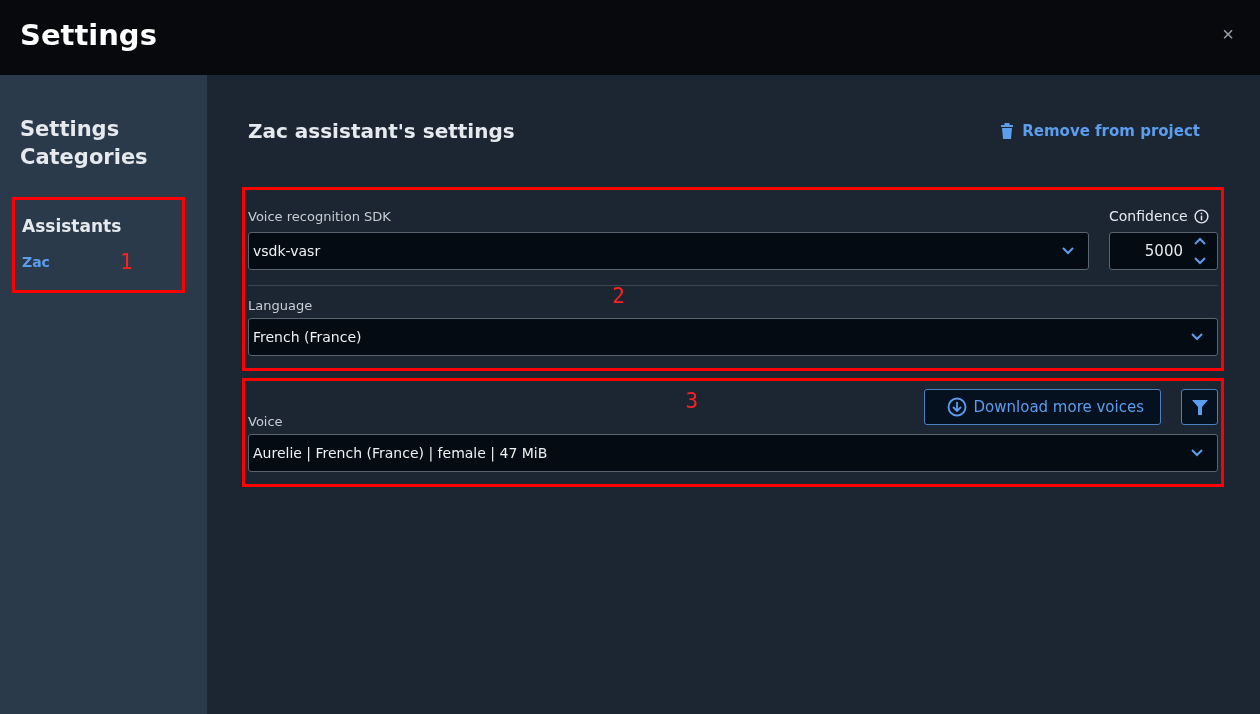  I want to click on language-dropdown: French (France), so click(733, 337).